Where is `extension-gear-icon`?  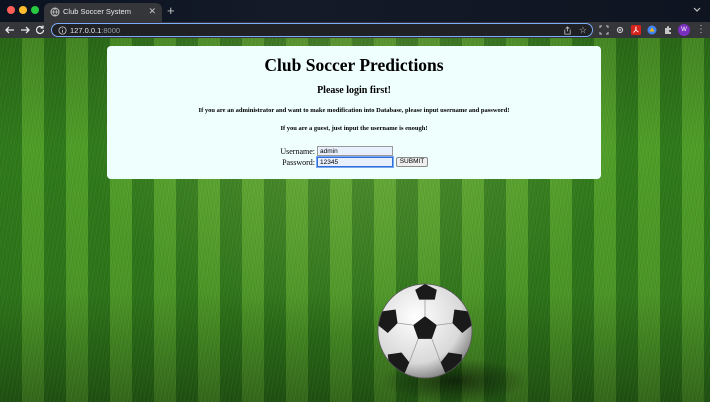
extension-gear-icon is located at coordinates (620, 30).